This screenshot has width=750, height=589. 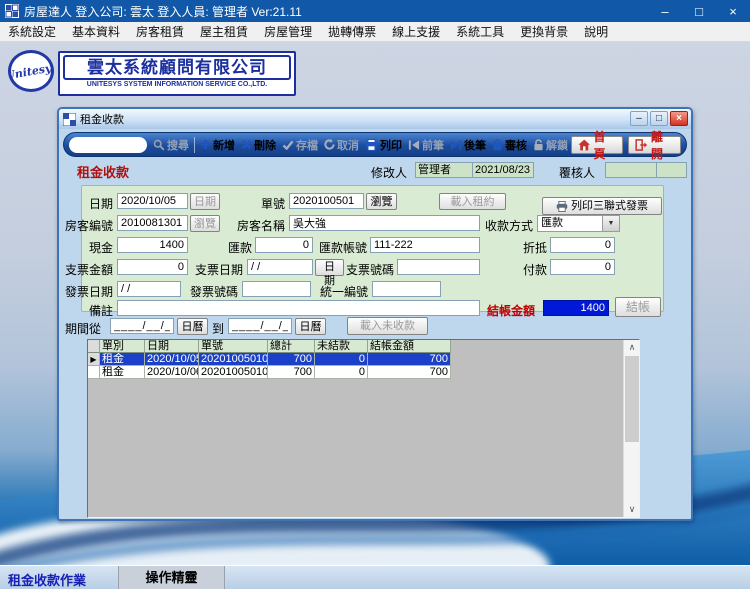 I want to click on next-record-button: 後筆, so click(x=468, y=145).